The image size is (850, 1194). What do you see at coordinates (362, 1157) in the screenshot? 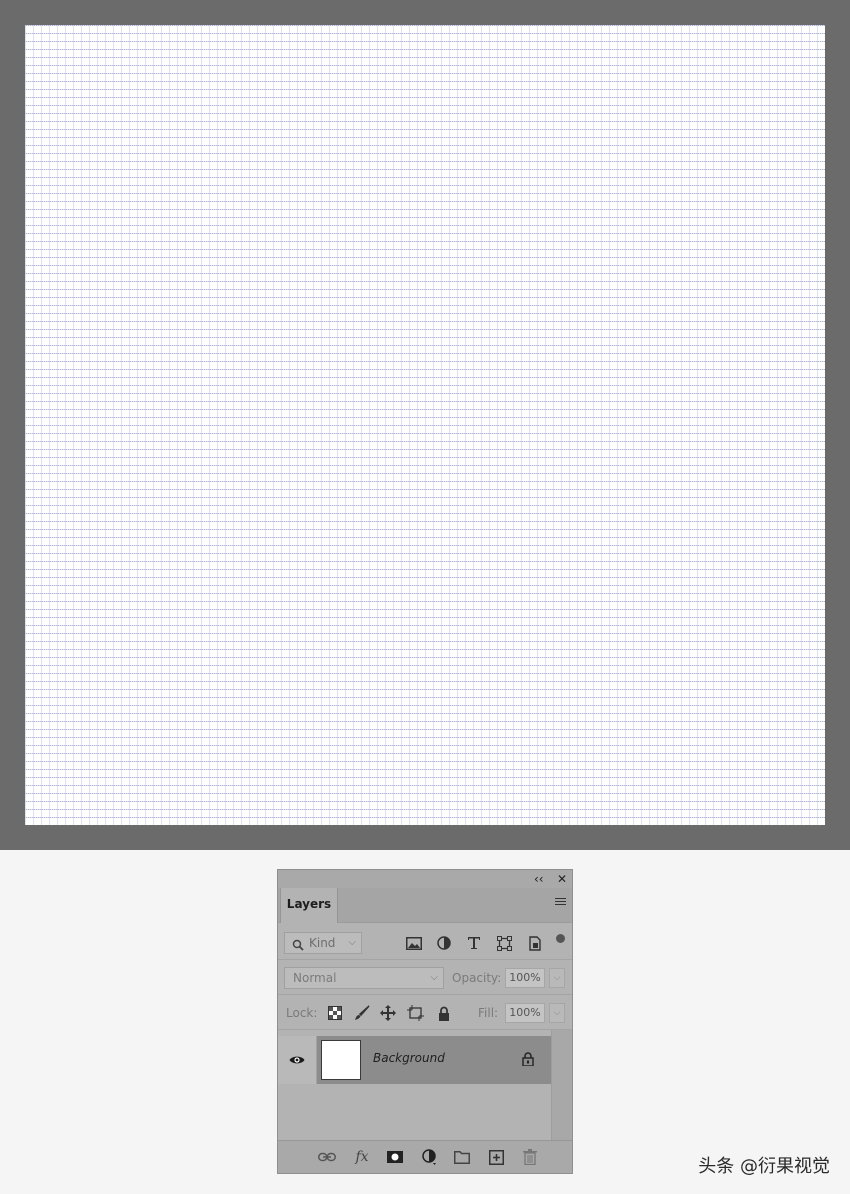
I see `fx-icon: fx` at bounding box center [362, 1157].